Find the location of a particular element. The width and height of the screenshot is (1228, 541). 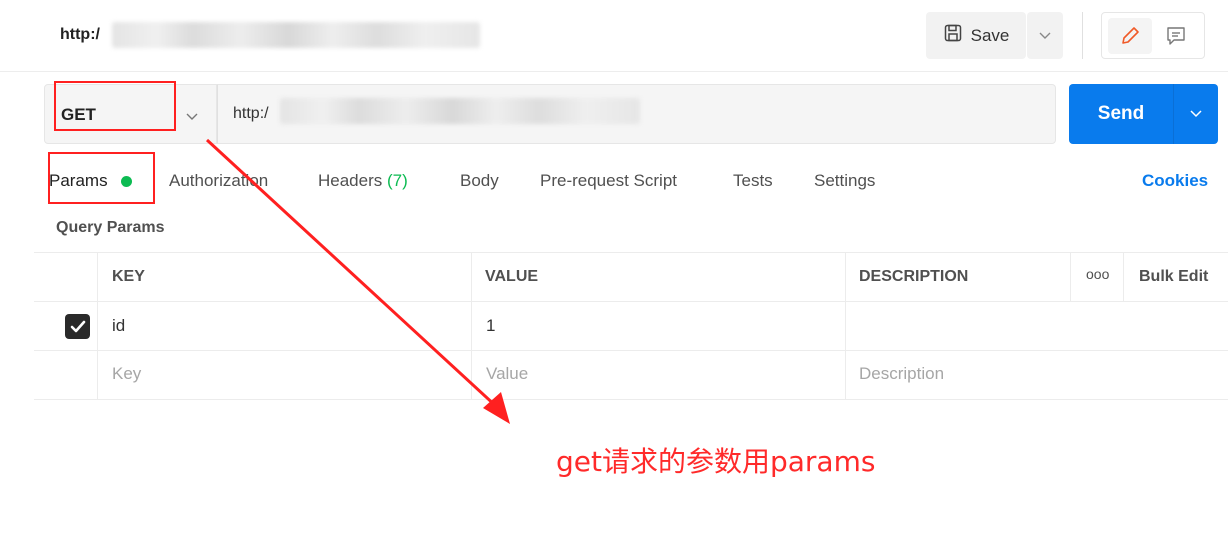

toolbar-divider is located at coordinates (1082, 35).